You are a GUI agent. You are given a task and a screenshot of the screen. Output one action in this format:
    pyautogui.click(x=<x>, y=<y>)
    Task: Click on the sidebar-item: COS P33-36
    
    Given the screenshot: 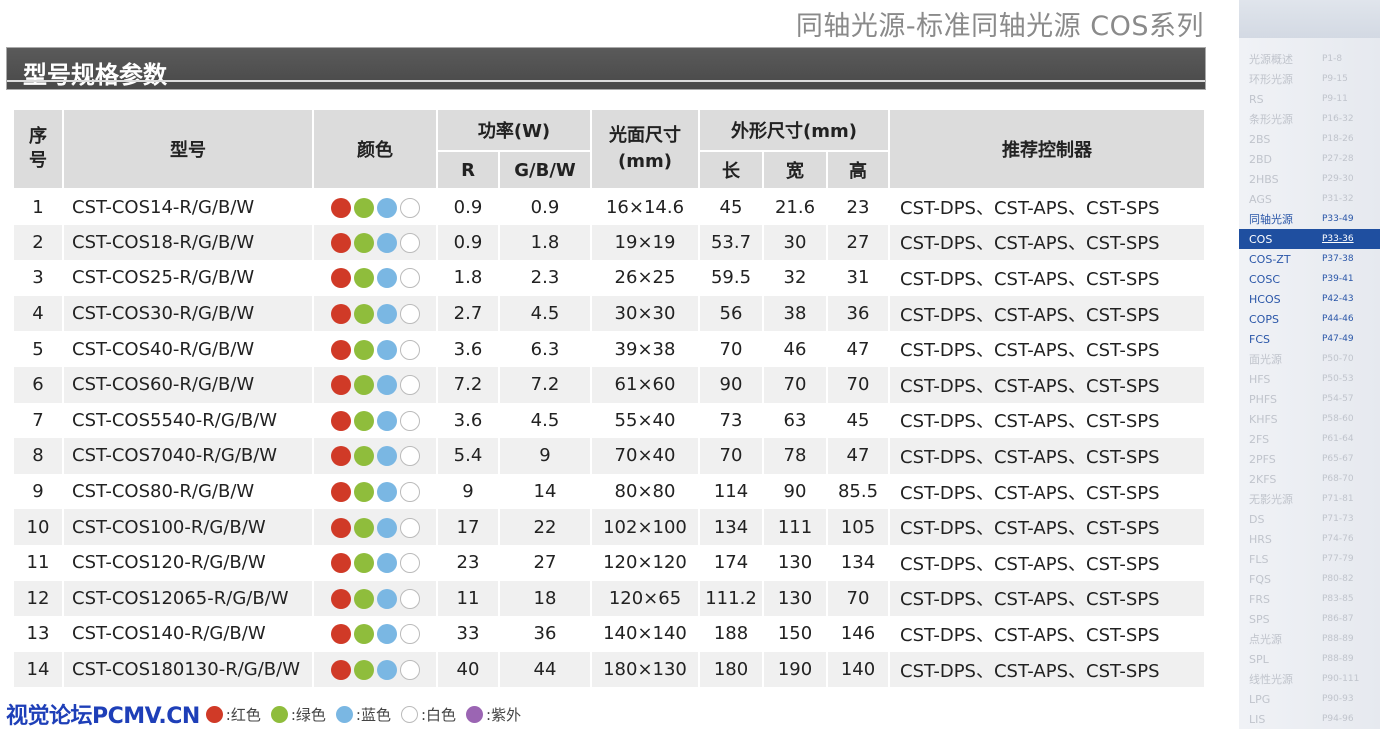 What is the action you would take?
    pyautogui.click(x=1309, y=239)
    